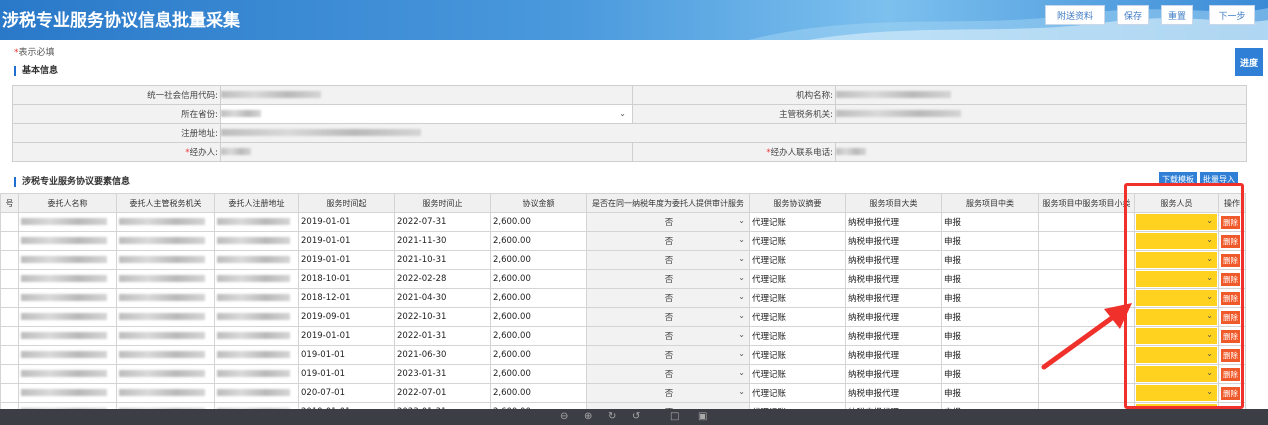 This screenshot has width=1268, height=425. What do you see at coordinates (442, 260) in the screenshot?
I see `service-end-cell: 2021-10-31` at bounding box center [442, 260].